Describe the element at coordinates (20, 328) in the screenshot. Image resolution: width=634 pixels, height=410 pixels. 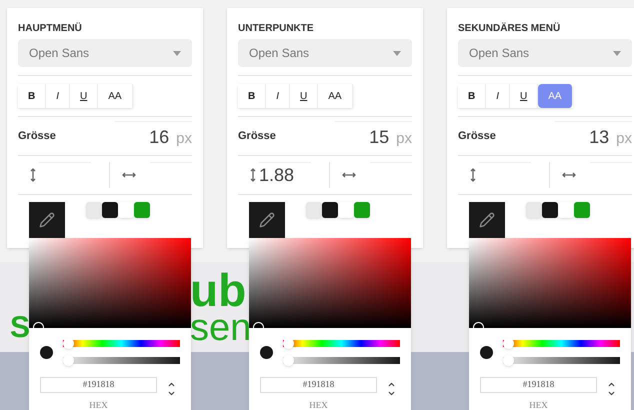
I see `logo-text: S` at that location.